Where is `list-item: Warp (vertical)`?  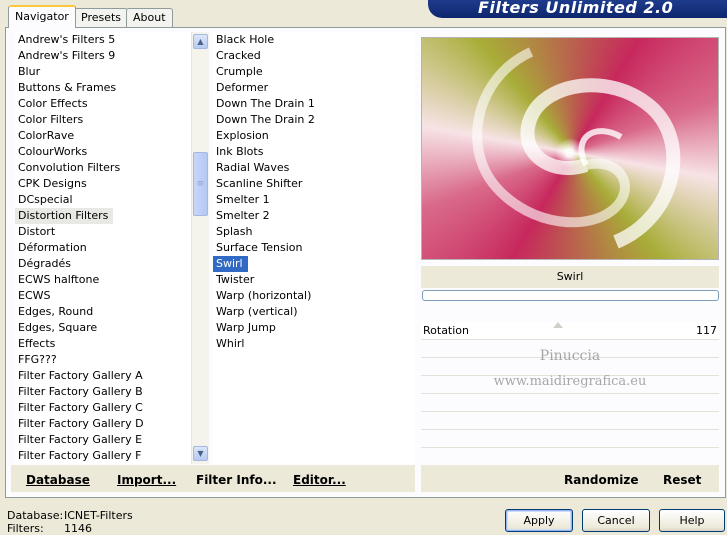
list-item: Warp (vertical) is located at coordinates (314, 312).